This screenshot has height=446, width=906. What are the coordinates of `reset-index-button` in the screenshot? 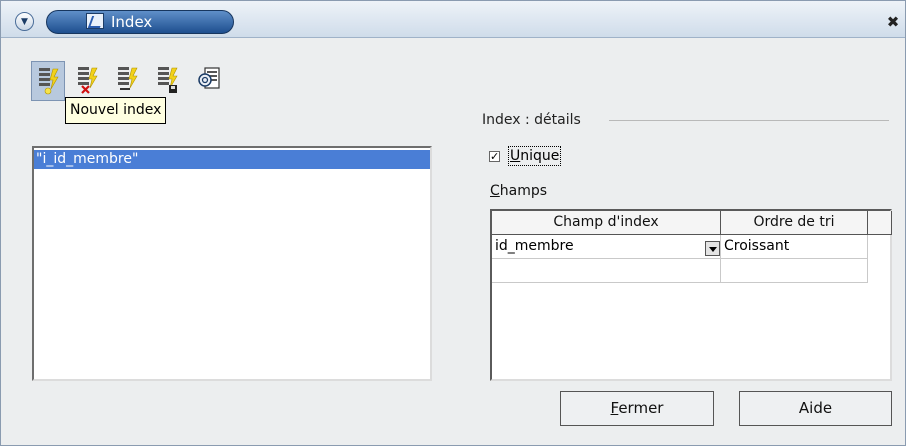 It's located at (208, 81).